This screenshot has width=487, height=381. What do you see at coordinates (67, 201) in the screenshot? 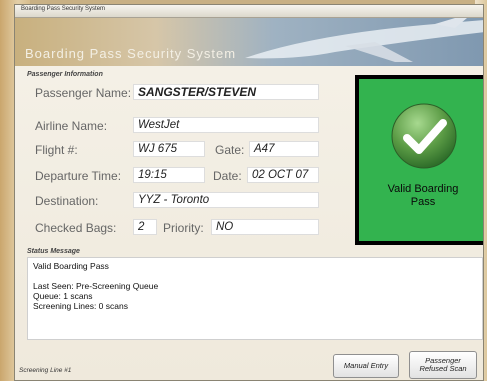
I see `destination-label: Destination:` at bounding box center [67, 201].